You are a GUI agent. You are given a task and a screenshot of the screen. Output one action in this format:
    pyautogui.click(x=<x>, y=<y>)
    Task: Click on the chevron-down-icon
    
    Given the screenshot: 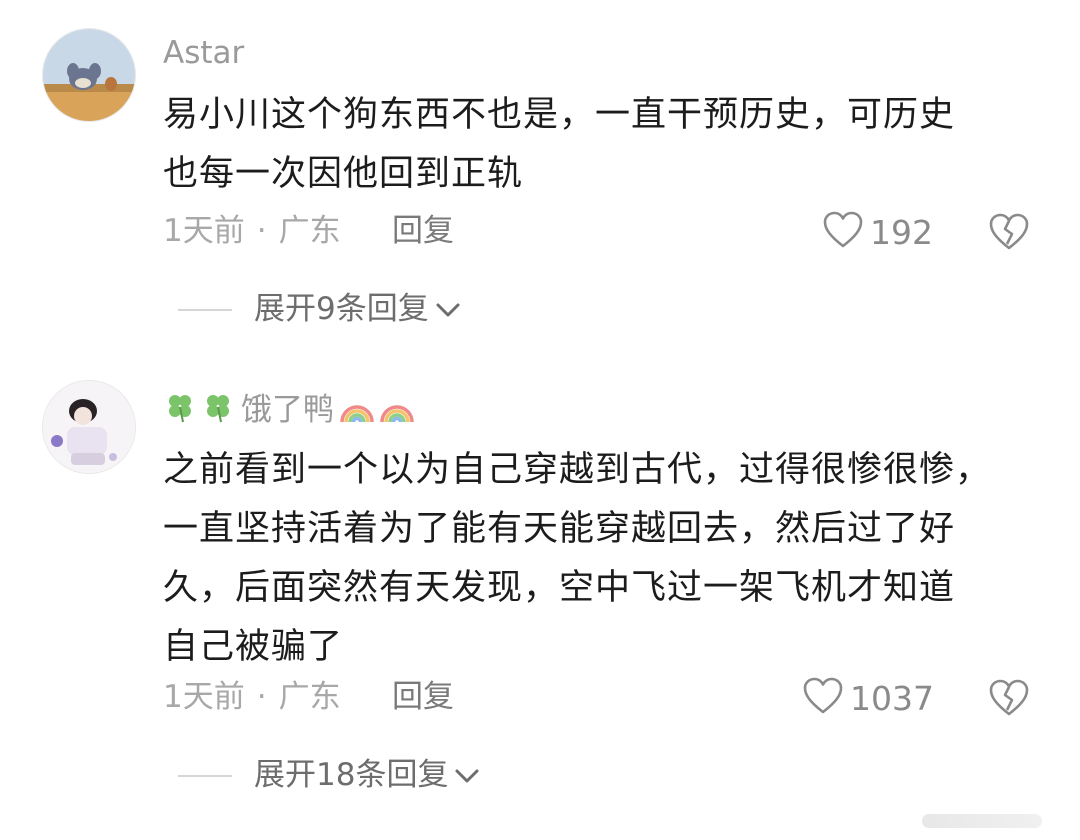 What is the action you would take?
    pyautogui.click(x=467, y=775)
    